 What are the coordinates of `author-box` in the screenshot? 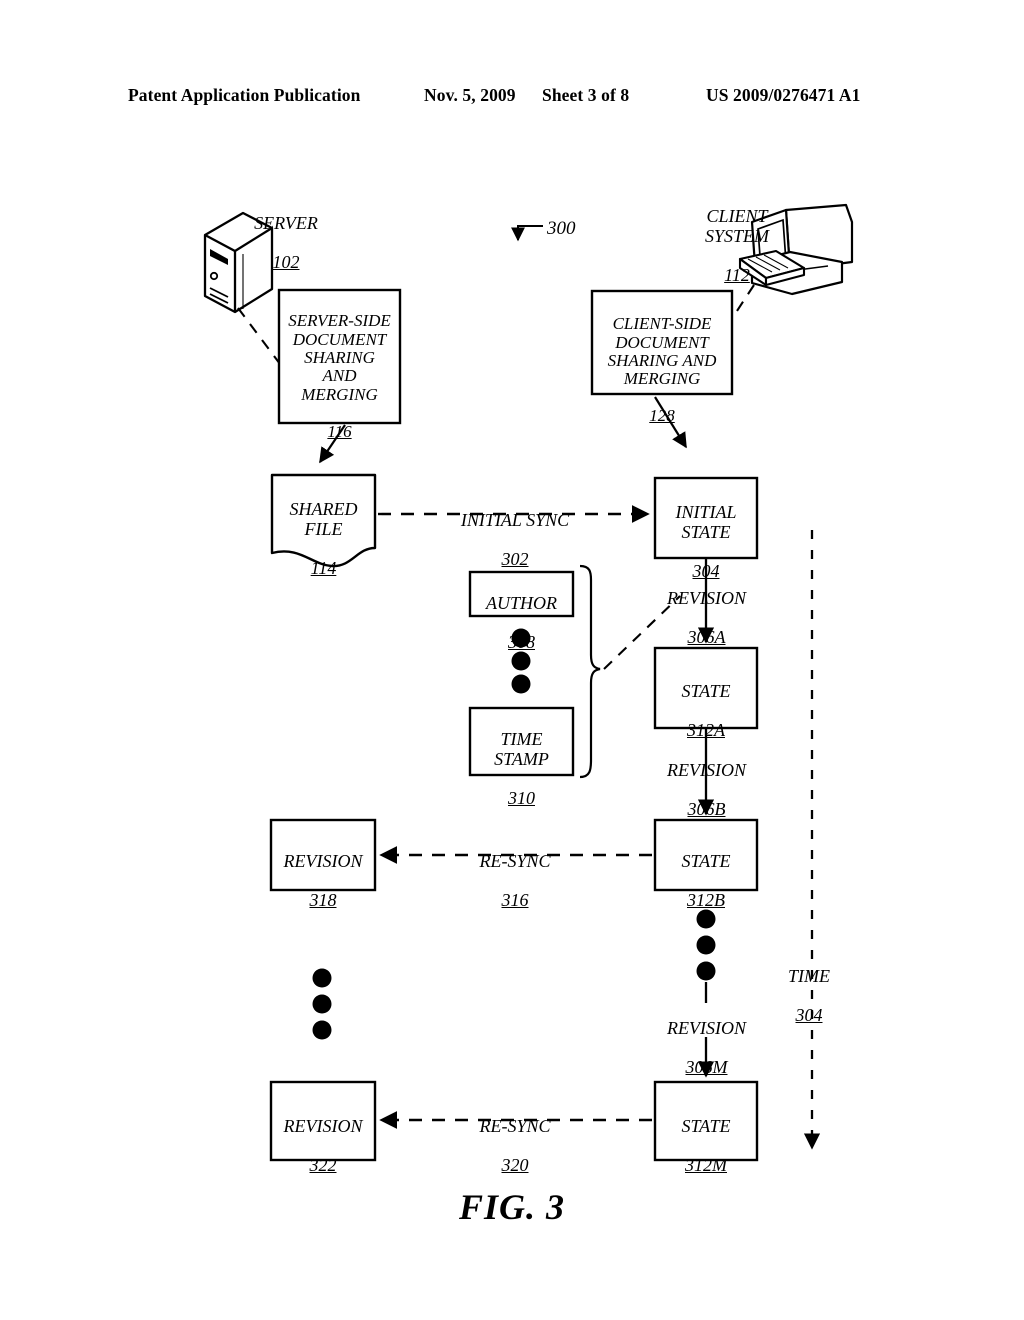 It's located at (521, 594).